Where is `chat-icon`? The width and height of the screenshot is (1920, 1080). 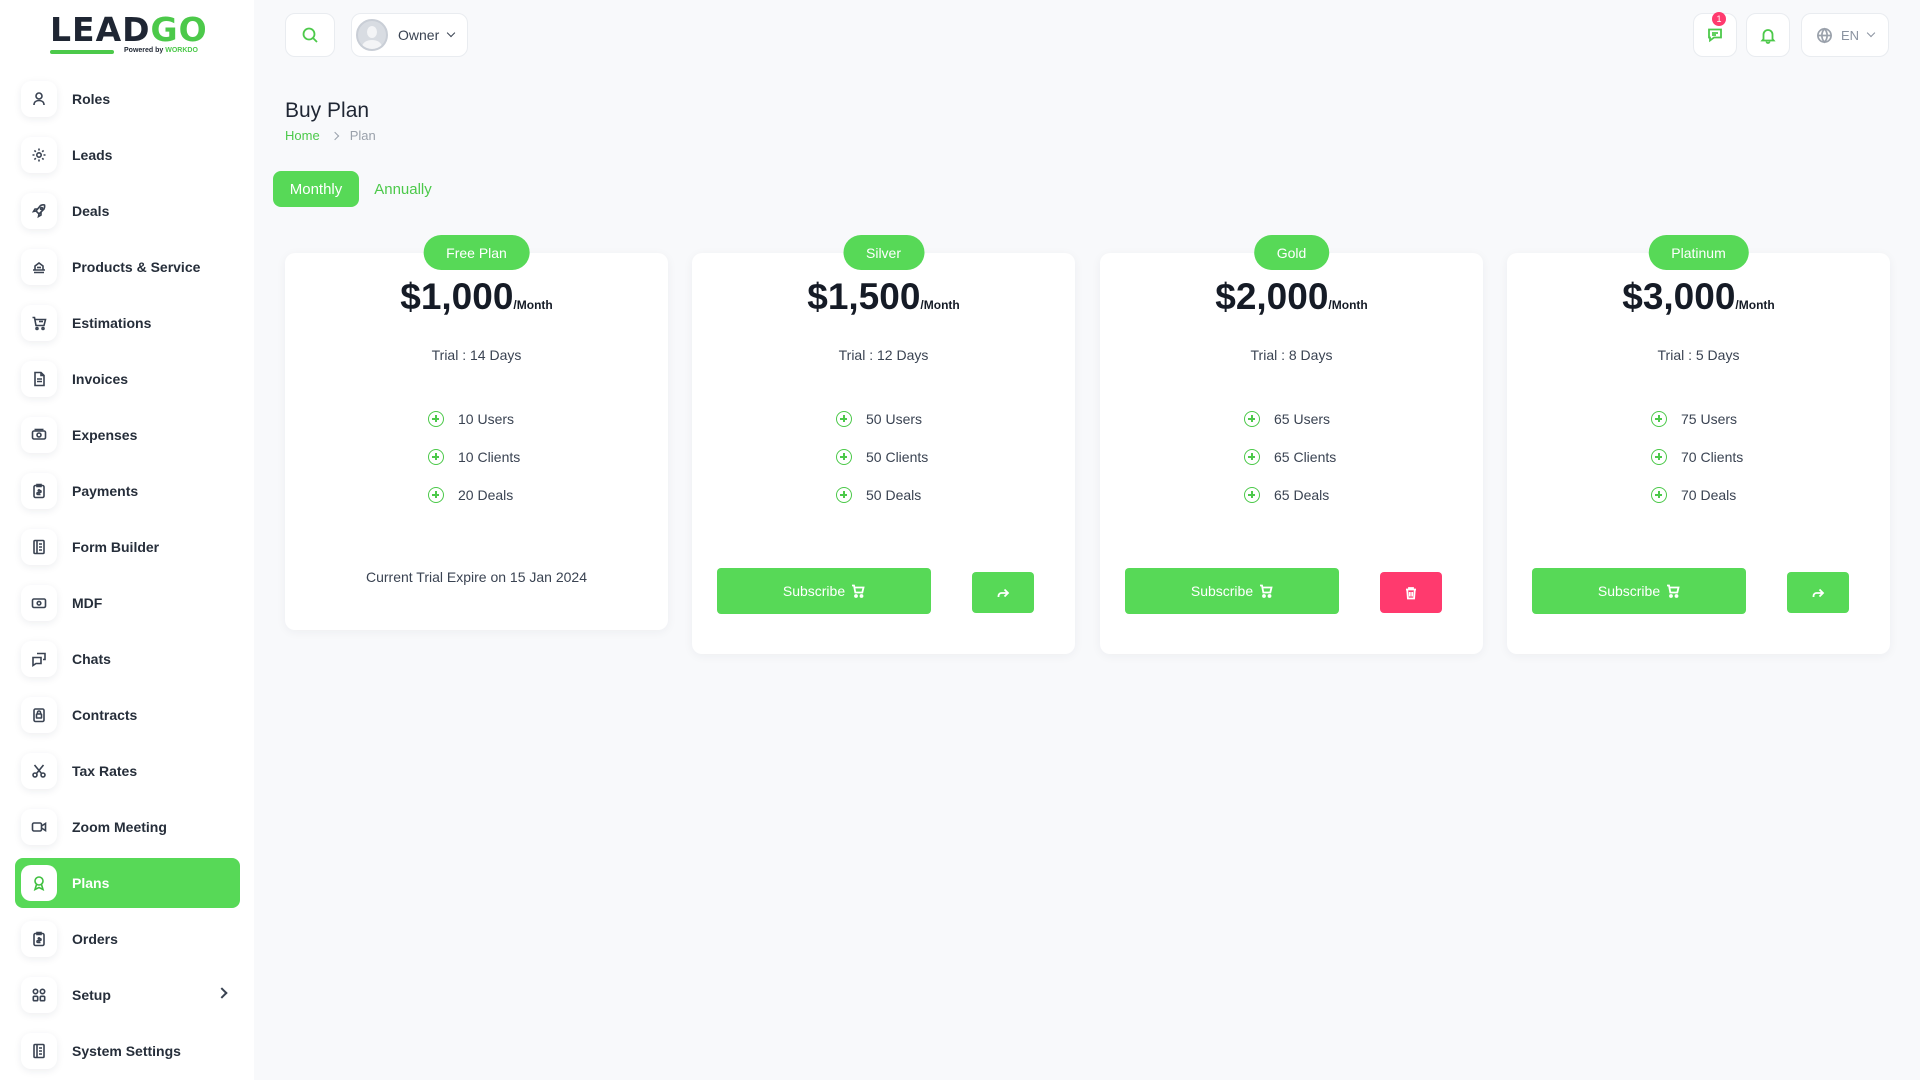 chat-icon is located at coordinates (39, 659).